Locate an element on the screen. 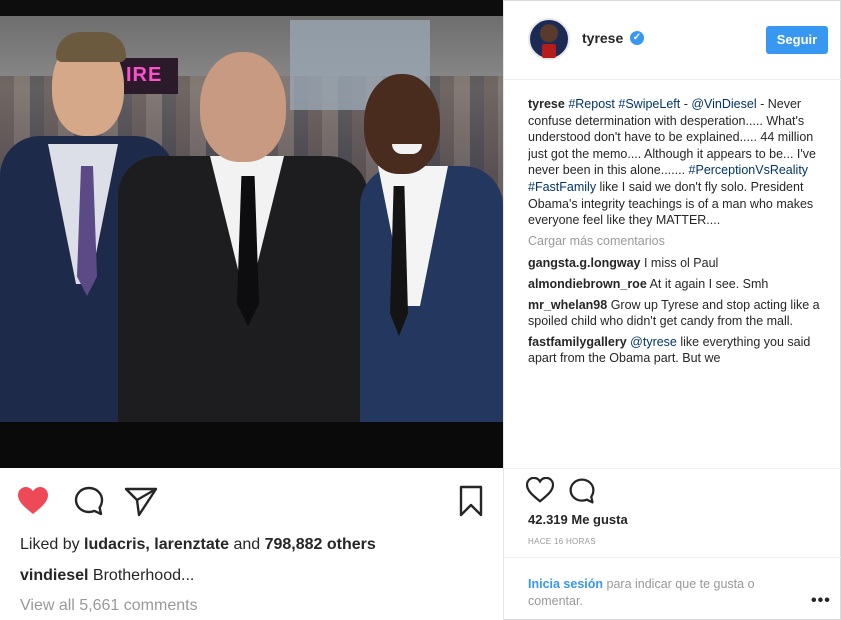 The width and height of the screenshot is (841, 620). list-item: almondiebrown_roe At it again I see. Smh is located at coordinates (678, 284).